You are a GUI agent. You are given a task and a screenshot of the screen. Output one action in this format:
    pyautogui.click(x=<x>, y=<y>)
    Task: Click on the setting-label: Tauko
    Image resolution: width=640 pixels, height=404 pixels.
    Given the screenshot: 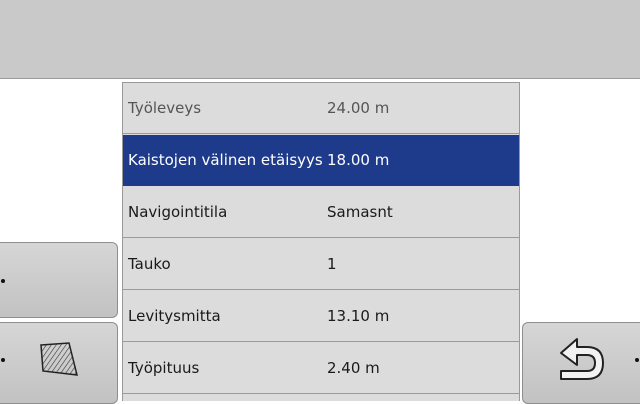 What is the action you would take?
    pyautogui.click(x=149, y=264)
    